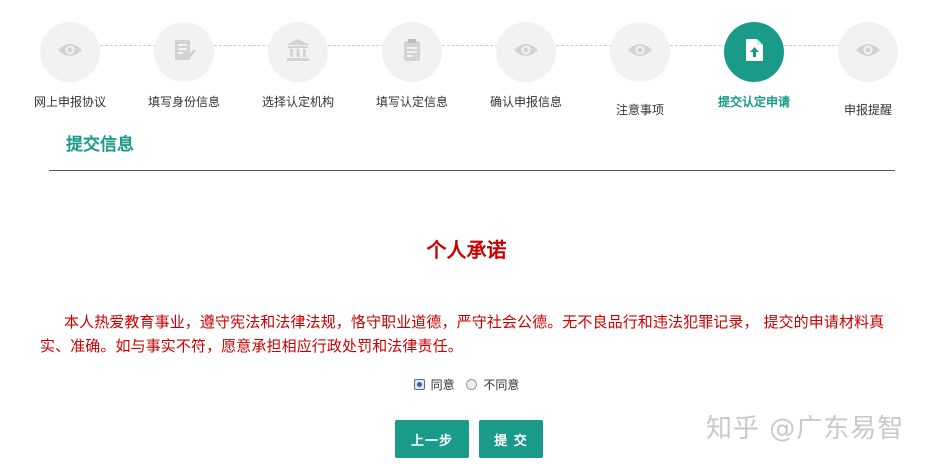  I want to click on step-circle-active, so click(754, 52).